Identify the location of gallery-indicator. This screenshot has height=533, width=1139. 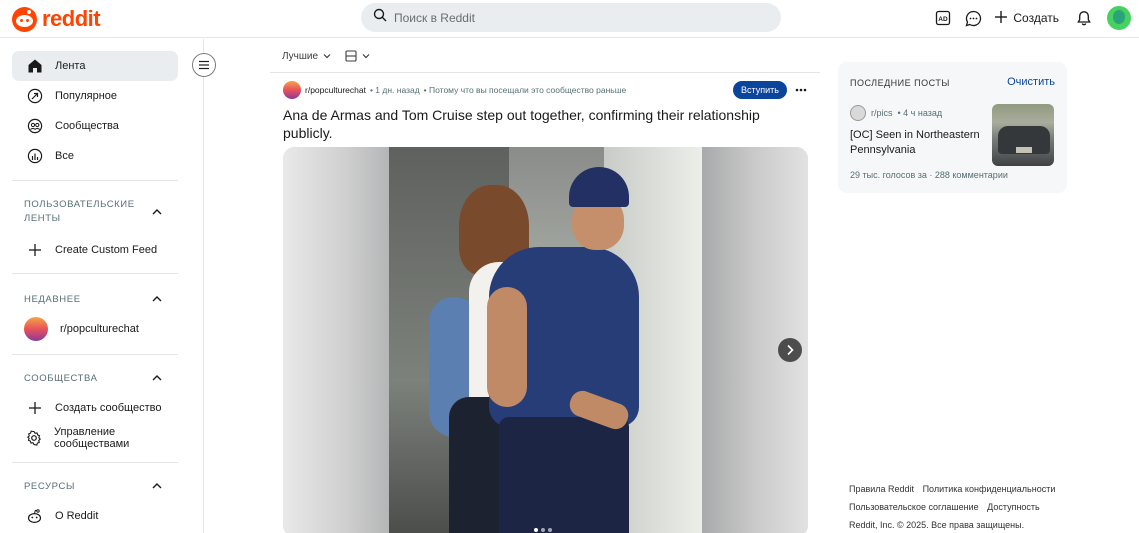
(543, 530).